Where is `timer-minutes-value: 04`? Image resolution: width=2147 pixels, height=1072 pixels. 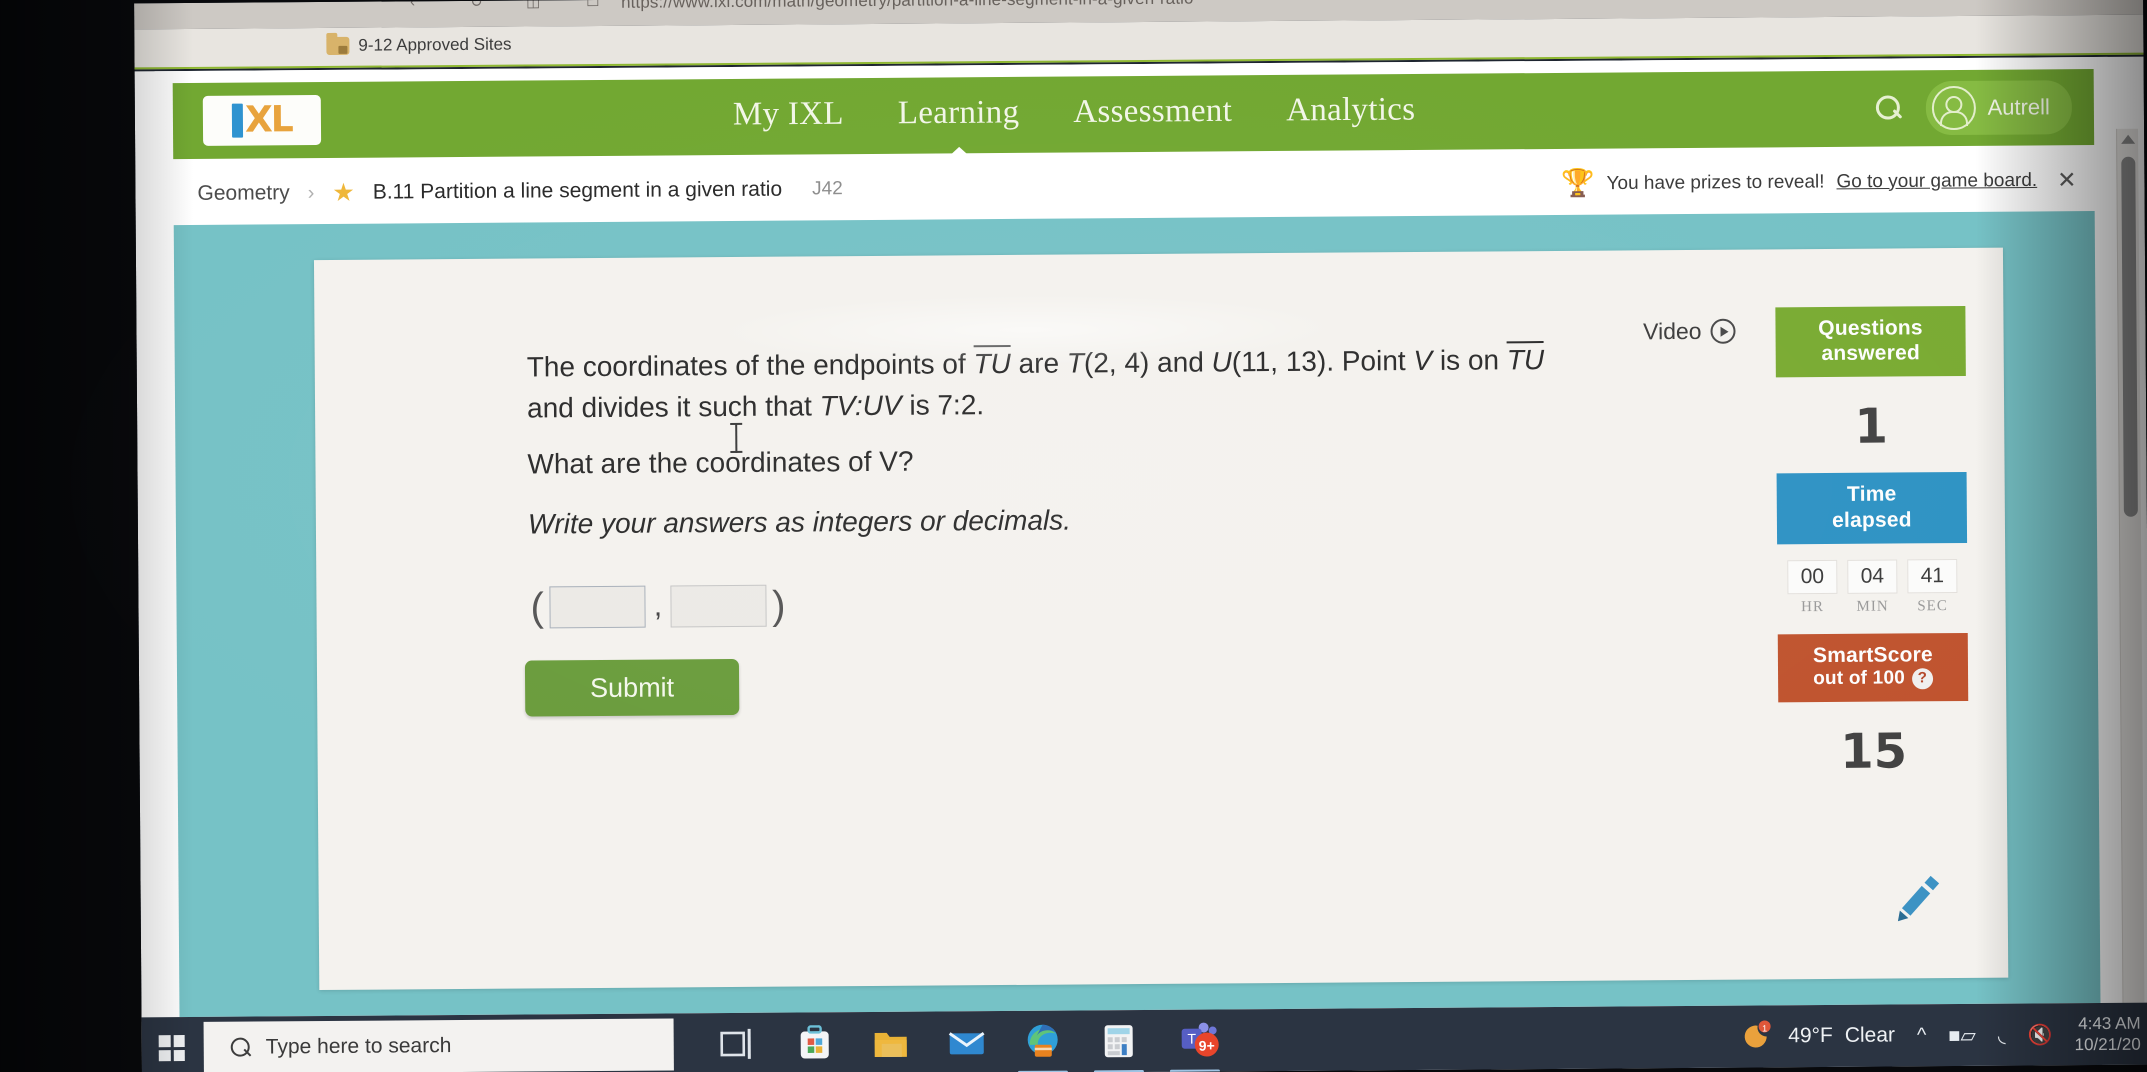
timer-minutes-value: 04 is located at coordinates (1872, 576).